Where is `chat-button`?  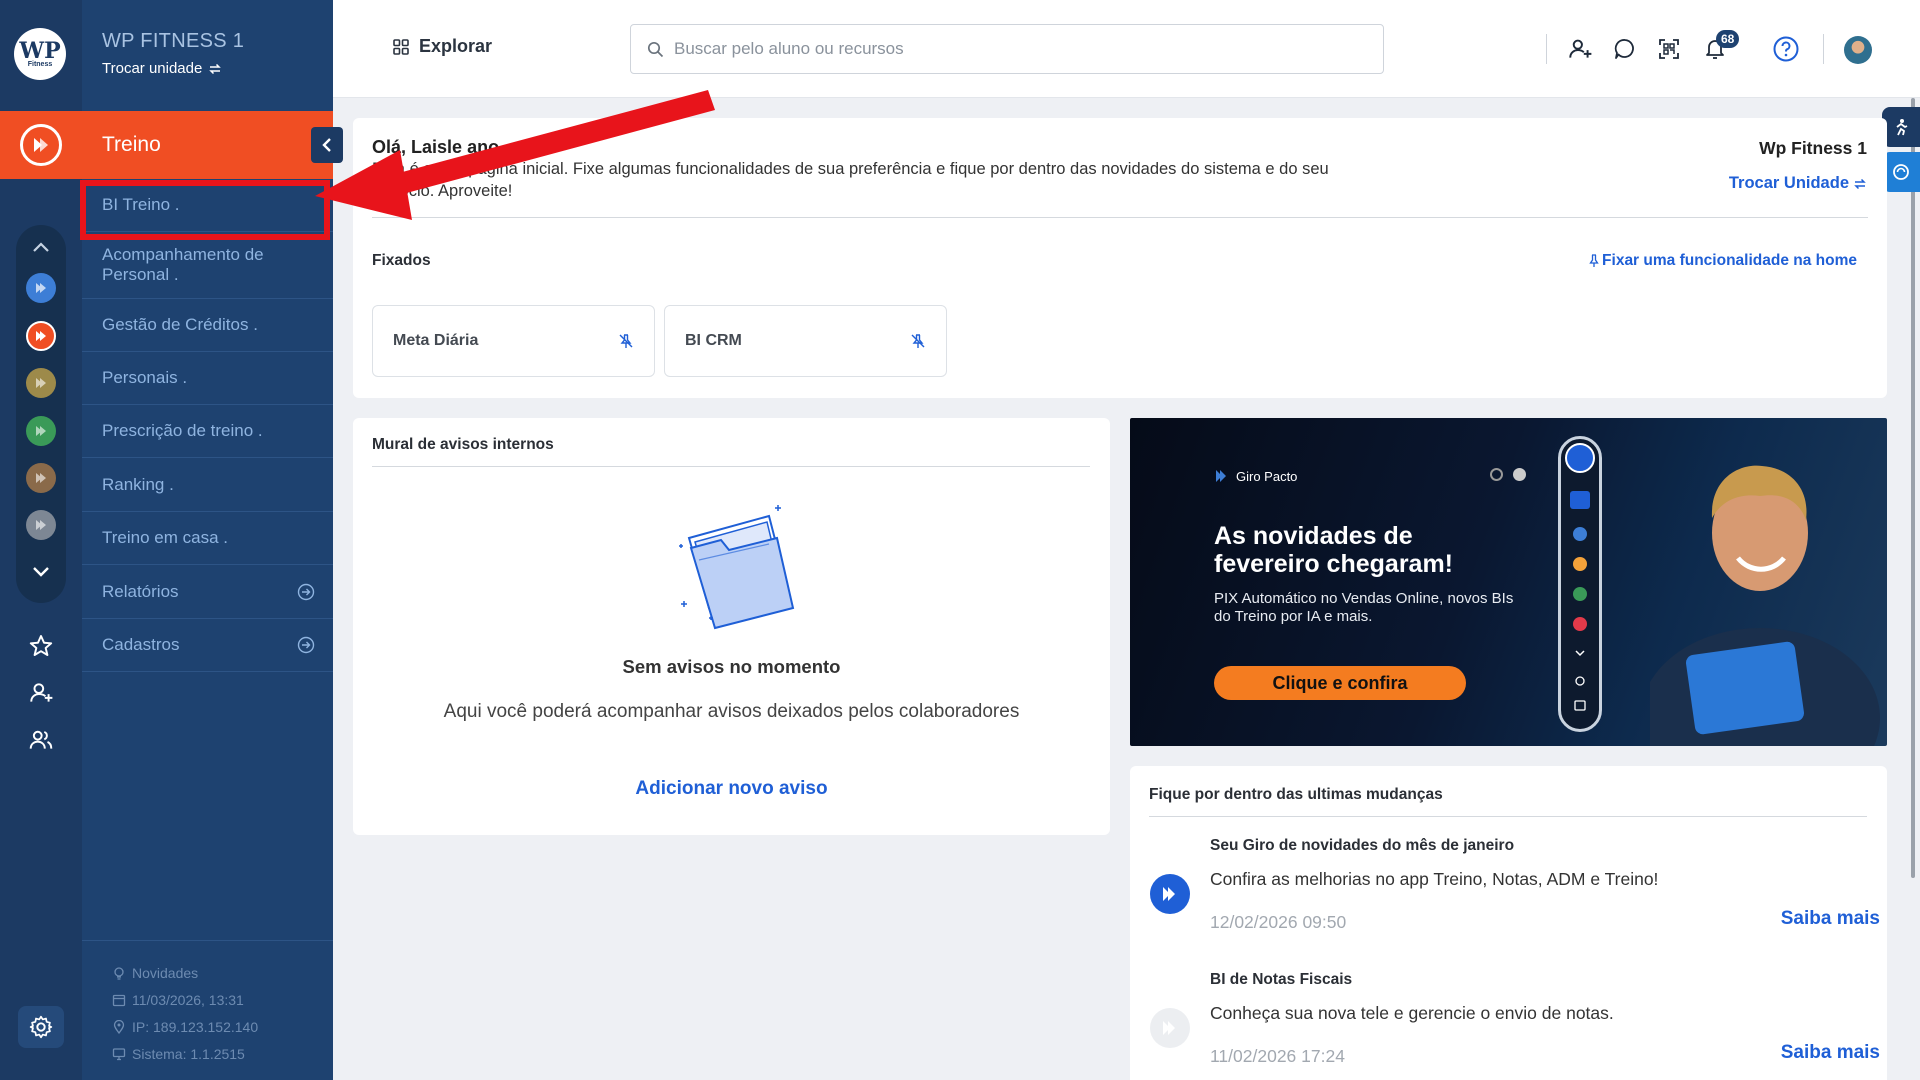 chat-button is located at coordinates (1625, 49).